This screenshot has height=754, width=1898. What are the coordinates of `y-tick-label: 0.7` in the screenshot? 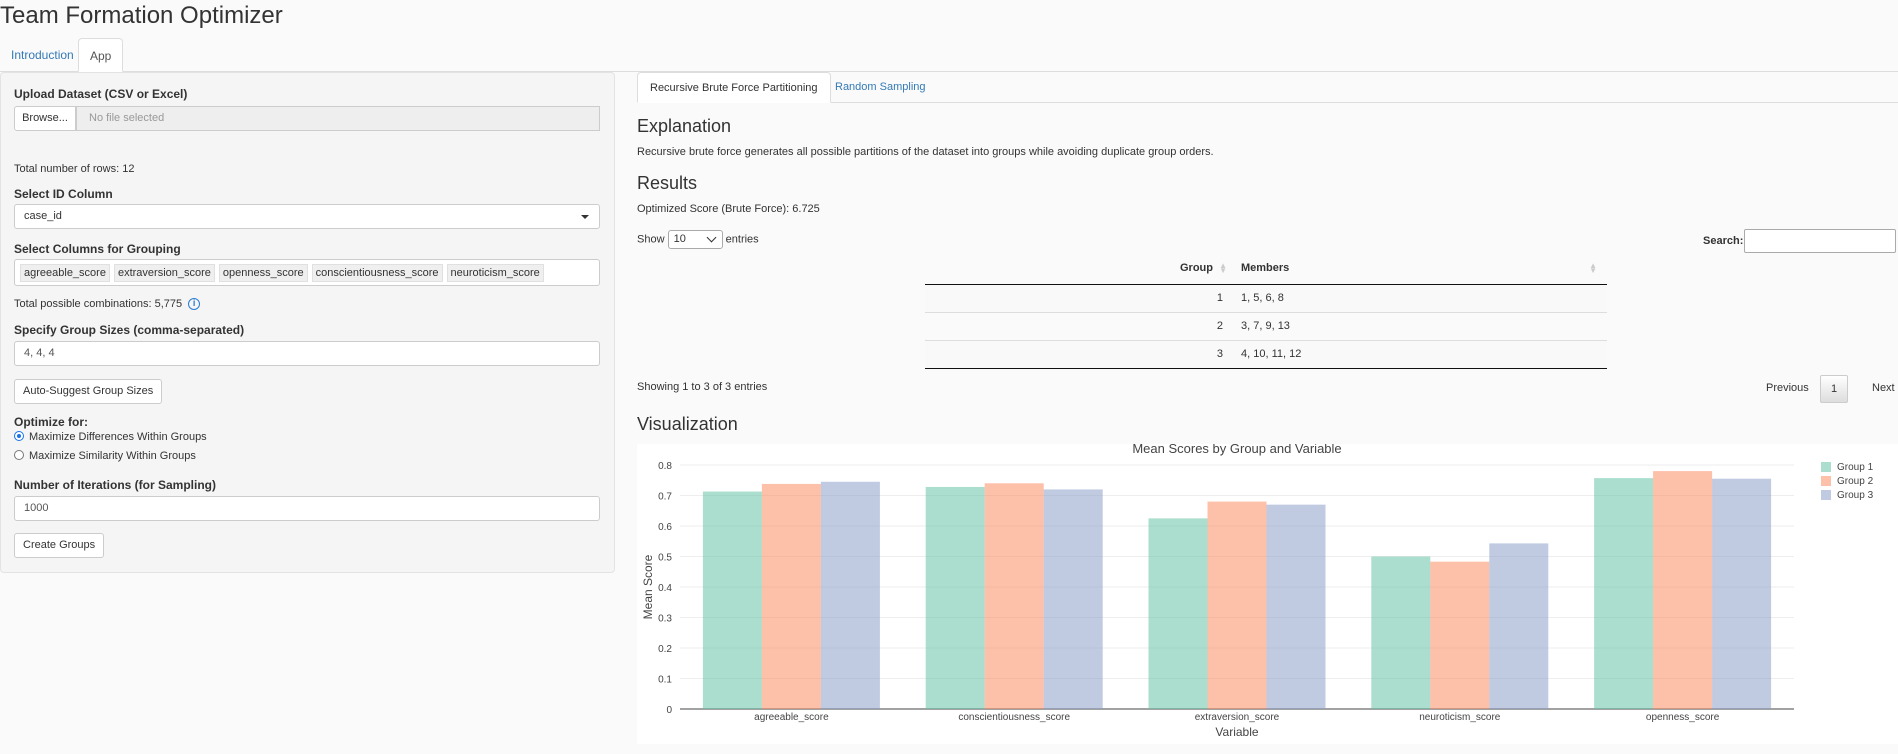 It's located at (665, 497).